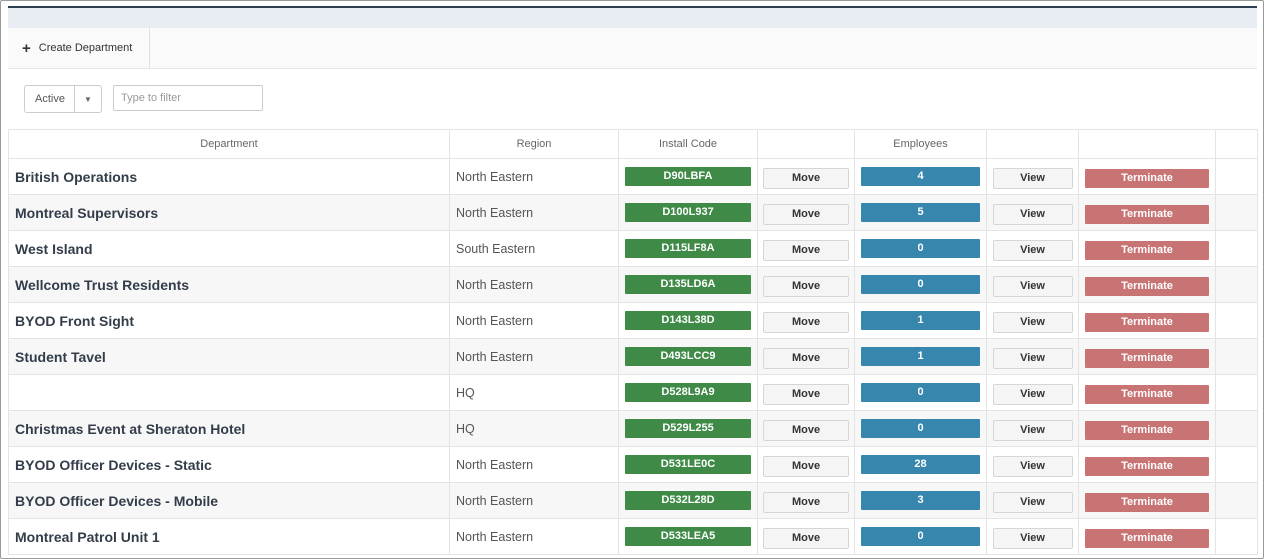 The image size is (1264, 559). What do you see at coordinates (63, 99) in the screenshot?
I see `status-dropdown: Active ▼` at bounding box center [63, 99].